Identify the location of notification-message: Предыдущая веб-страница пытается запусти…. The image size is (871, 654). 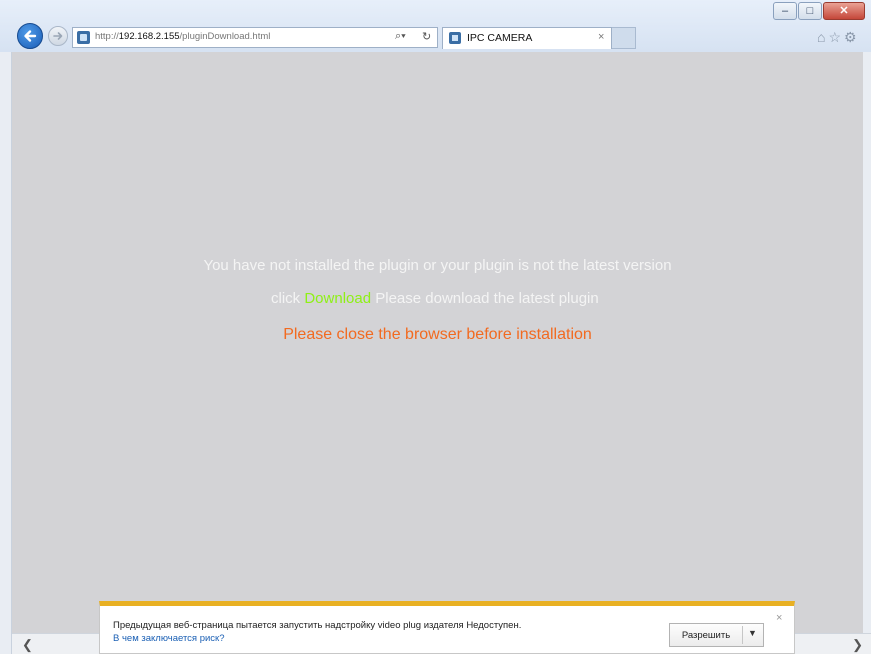
(317, 625).